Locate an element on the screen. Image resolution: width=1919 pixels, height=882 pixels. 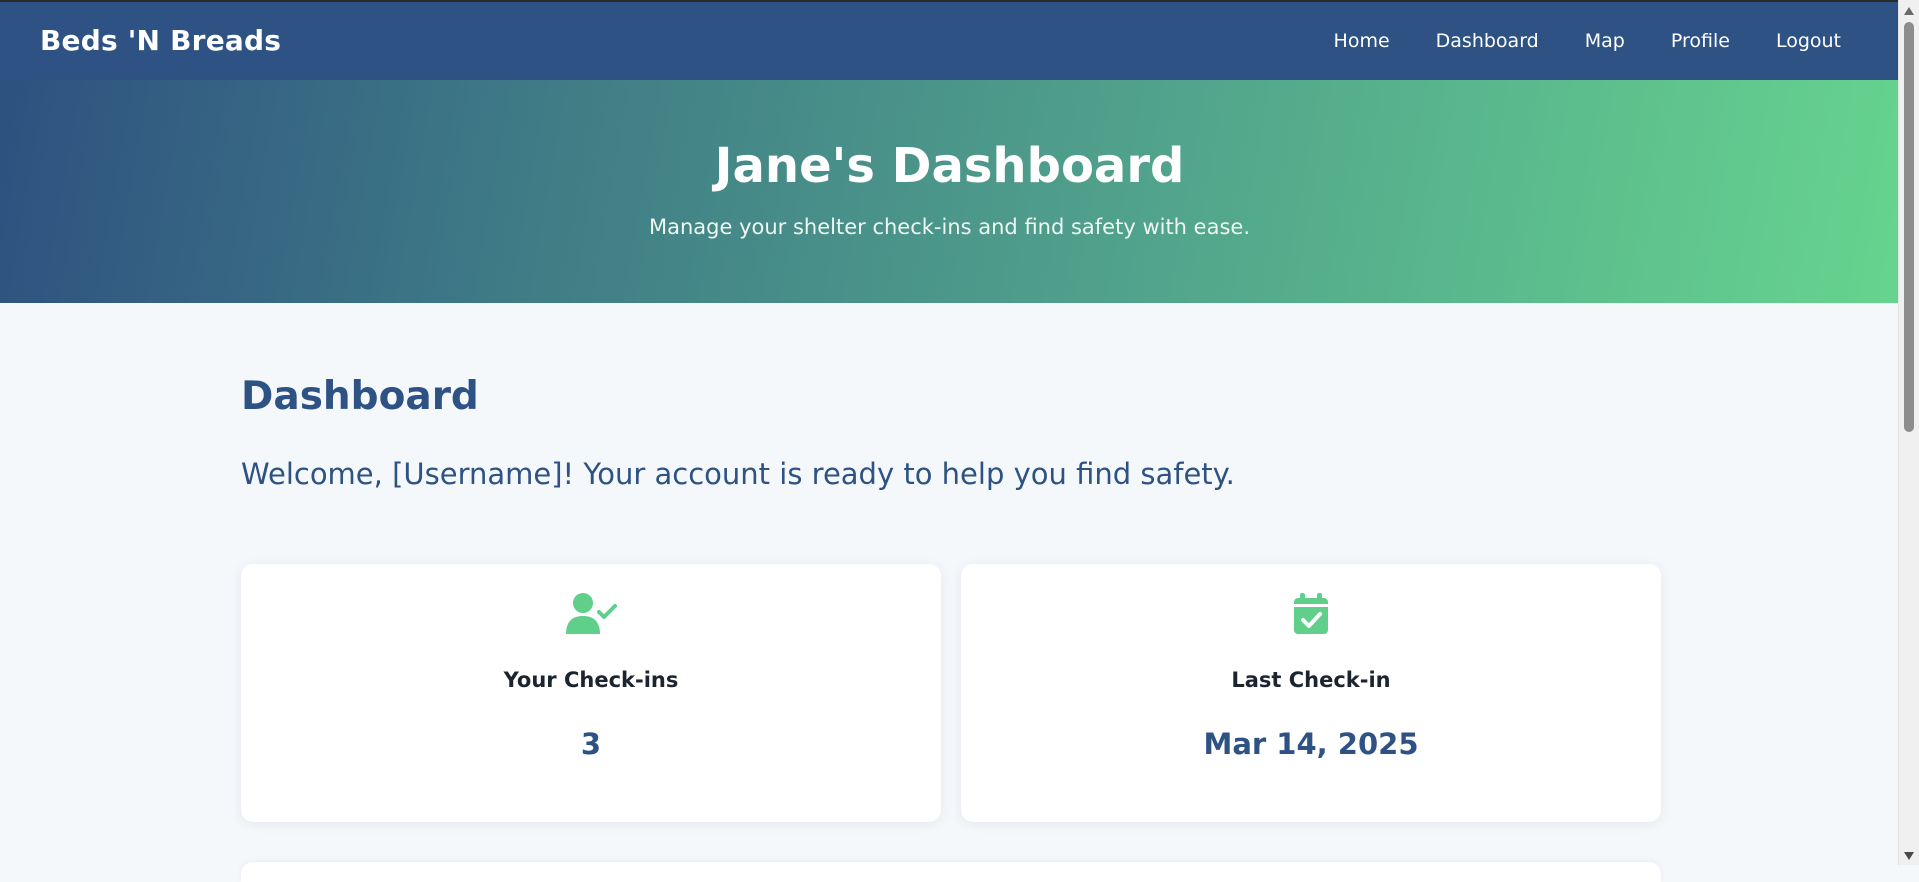
hero-title: Jane's Dashboard is located at coordinates (949, 166).